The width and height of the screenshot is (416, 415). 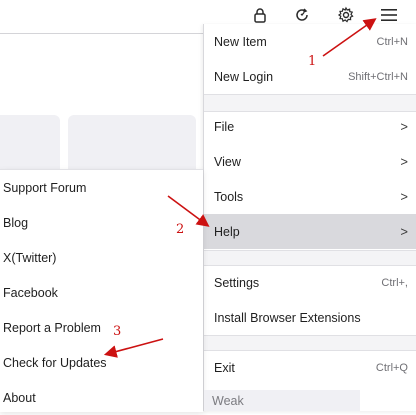 What do you see at coordinates (312, 61) in the screenshot?
I see `annotation-number-1: 1` at bounding box center [312, 61].